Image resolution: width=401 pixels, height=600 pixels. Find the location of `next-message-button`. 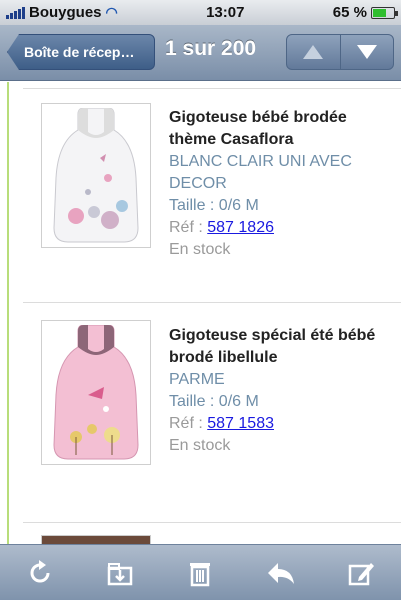

next-message-button is located at coordinates (367, 52).